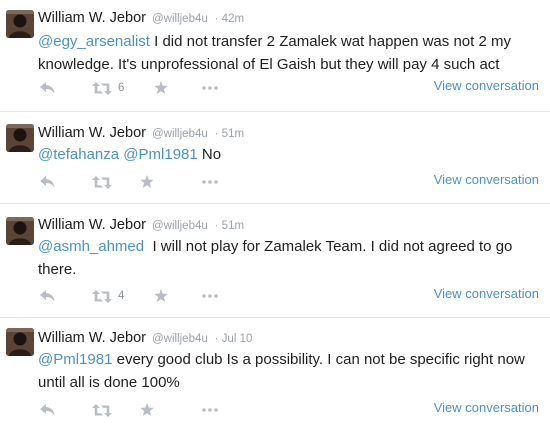 Image resolution: width=550 pixels, height=433 pixels. Describe the element at coordinates (229, 19) in the screenshot. I see `timestamp: · 42m` at that location.